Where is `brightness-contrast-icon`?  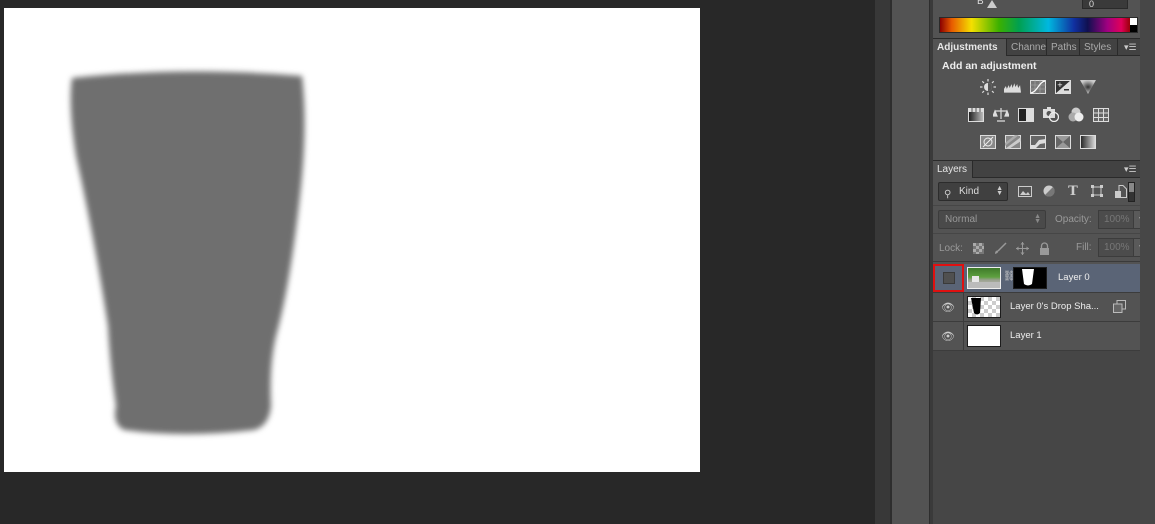 brightness-contrast-icon is located at coordinates (987, 86).